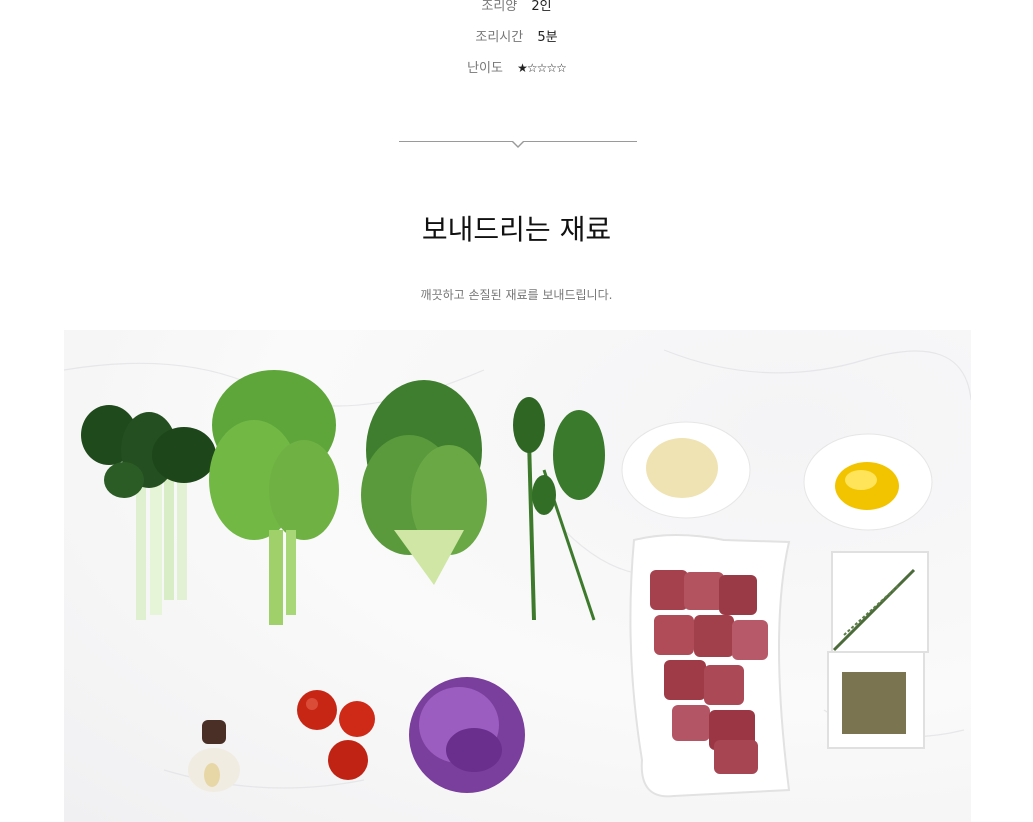 The height and width of the screenshot is (822, 1033). I want to click on arugula-image, so click(559, 509).